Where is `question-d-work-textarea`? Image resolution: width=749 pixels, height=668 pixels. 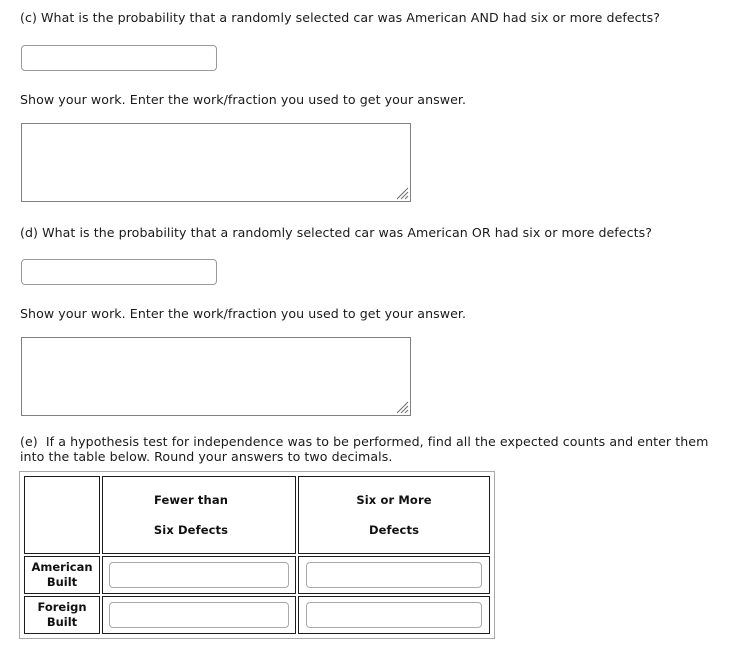 question-d-work-textarea is located at coordinates (216, 376).